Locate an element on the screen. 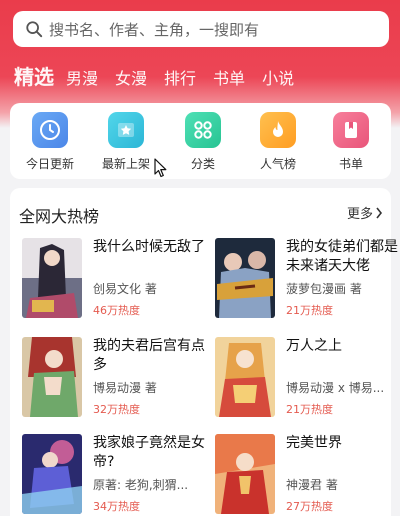 The height and width of the screenshot is (516, 400). tab-featured: 精选 is located at coordinates (34, 77).